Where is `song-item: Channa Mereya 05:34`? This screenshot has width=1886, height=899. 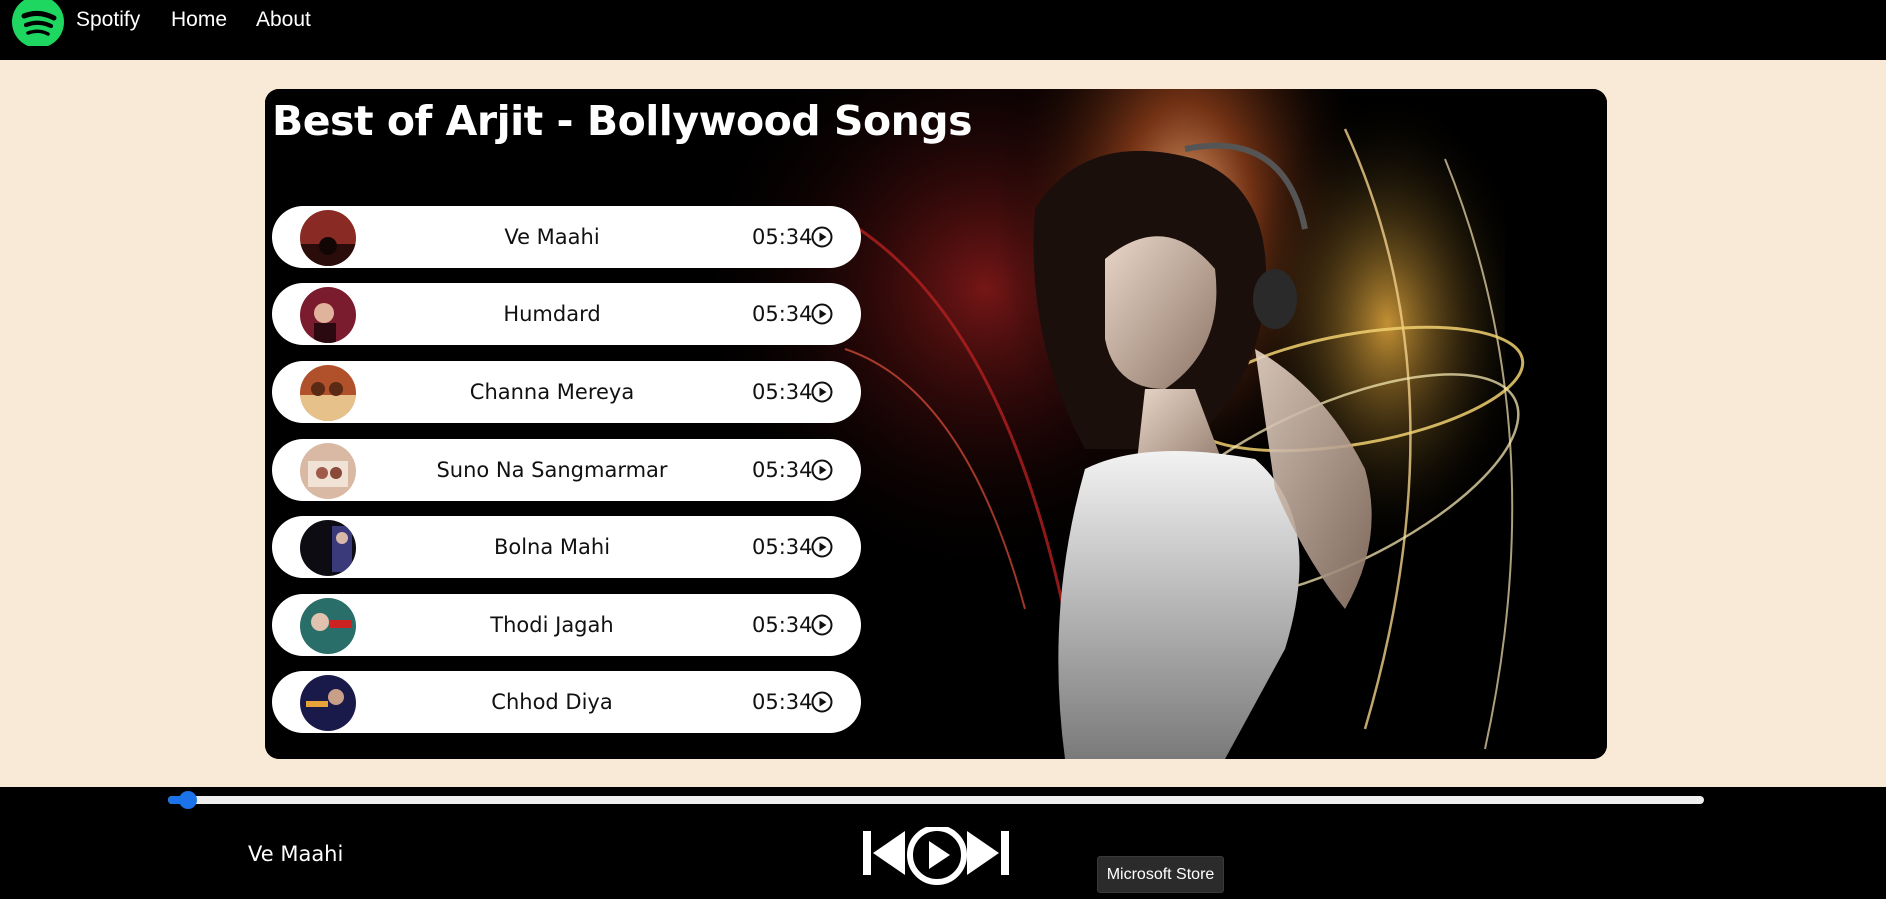
song-item: Channa Mereya 05:34 is located at coordinates (566, 392).